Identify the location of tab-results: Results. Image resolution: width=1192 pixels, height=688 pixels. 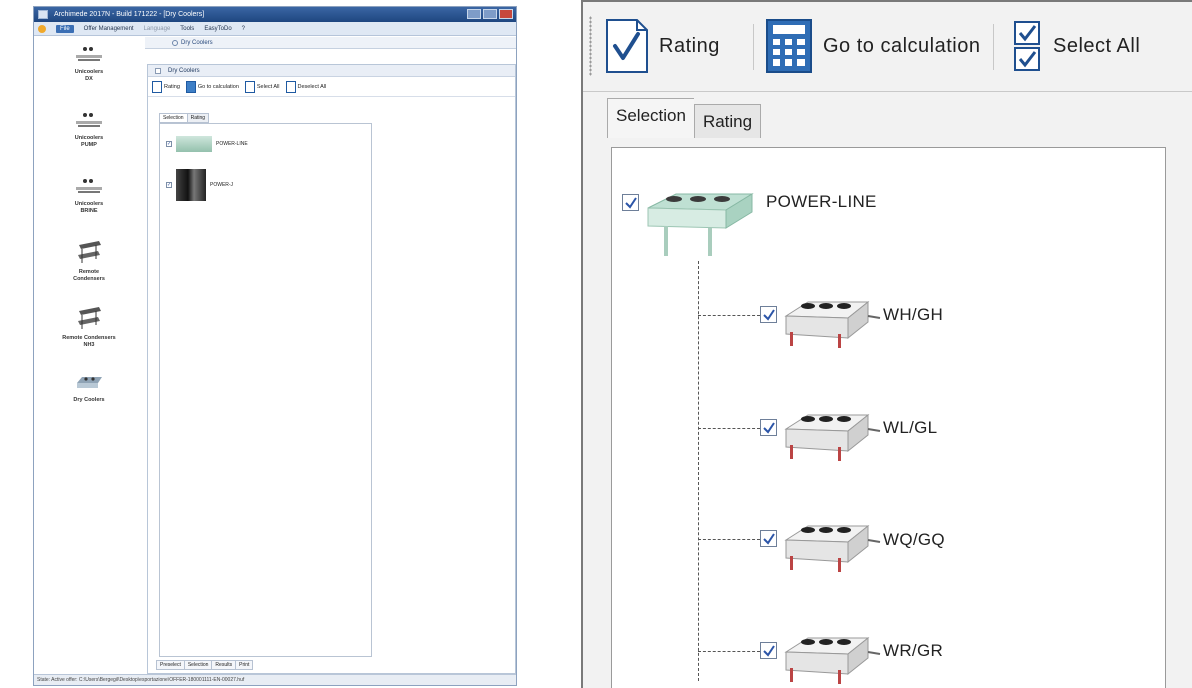
(224, 665).